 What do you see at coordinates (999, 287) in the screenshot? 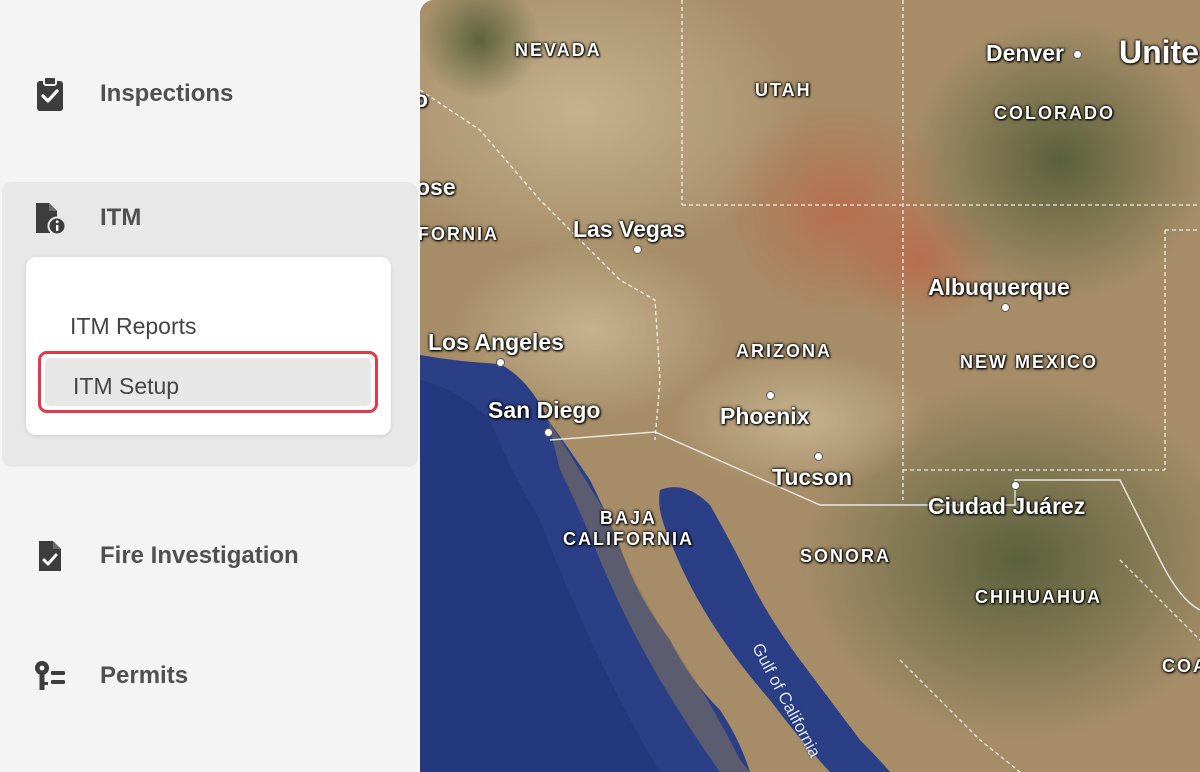
I see `map-label-albuquerque: Albuquerque` at bounding box center [999, 287].